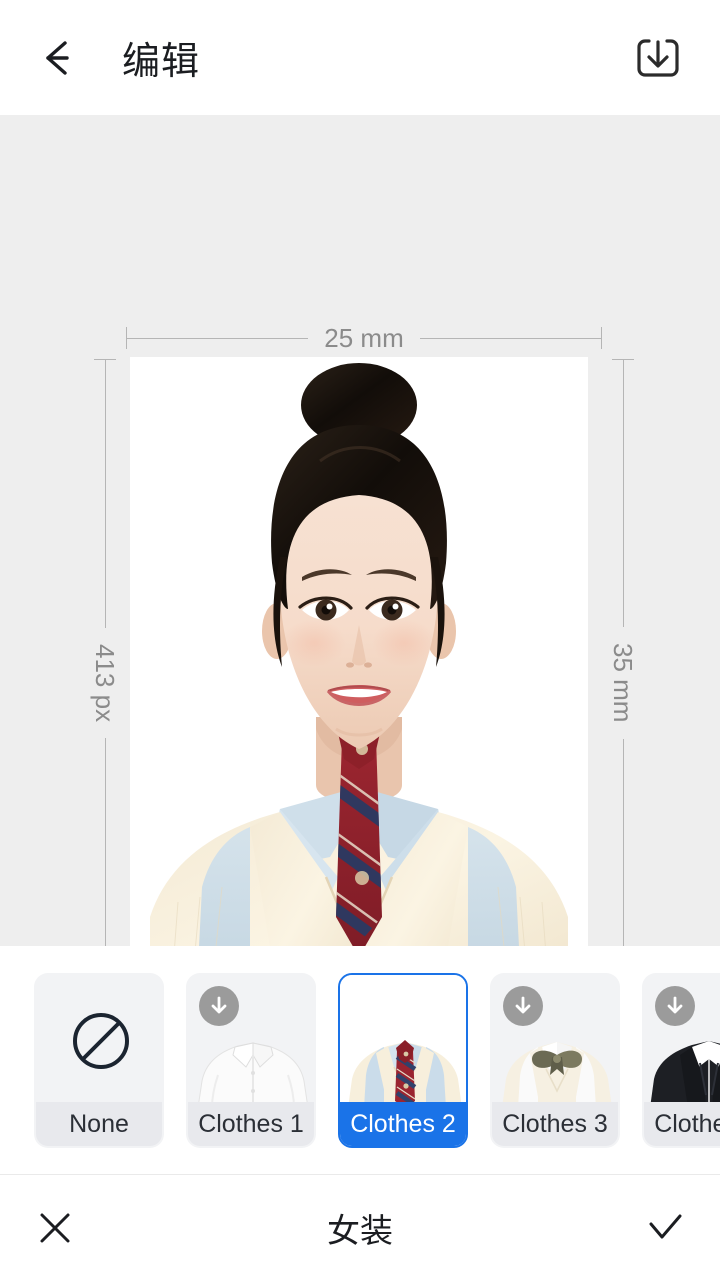 This screenshot has height=1280, width=720. I want to click on save-download-button, so click(658, 58).